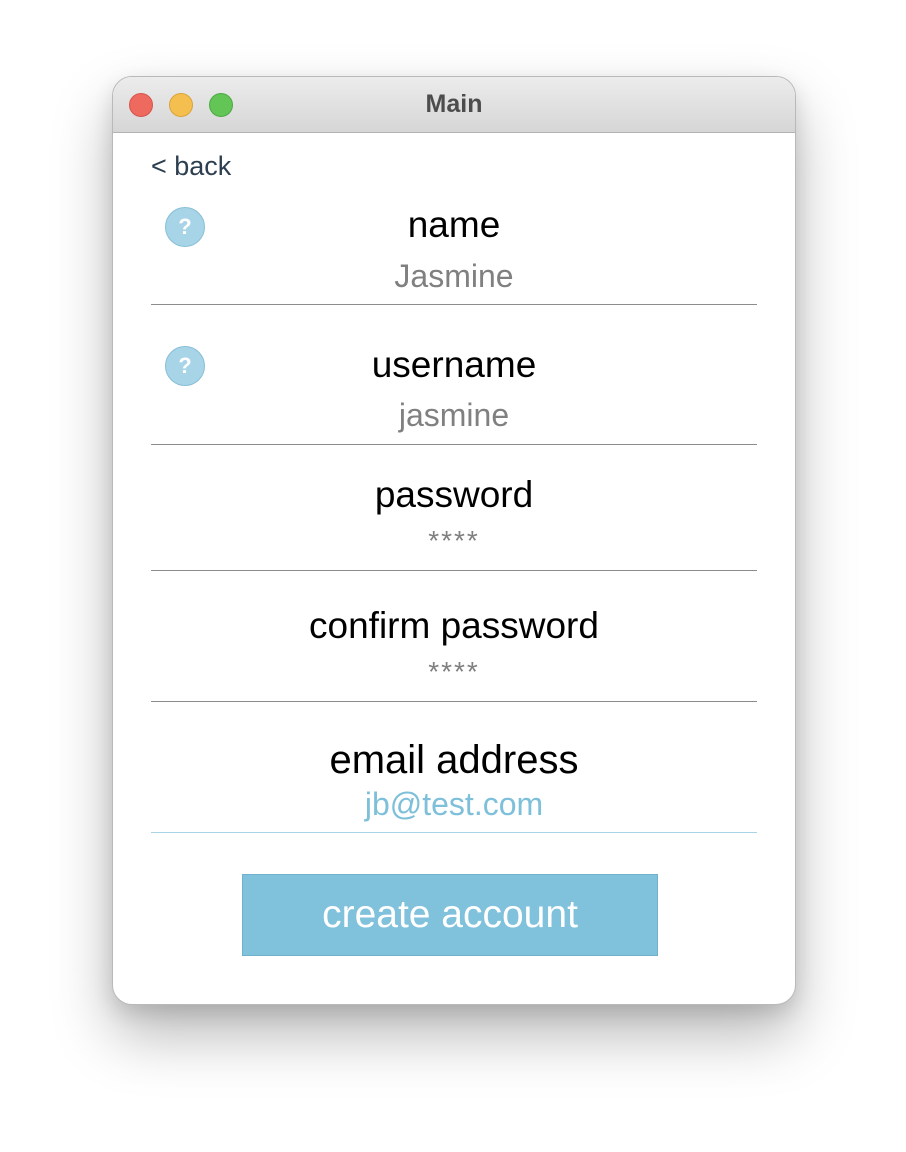 The image size is (906, 1152). What do you see at coordinates (454, 494) in the screenshot?
I see `password-label: password` at bounding box center [454, 494].